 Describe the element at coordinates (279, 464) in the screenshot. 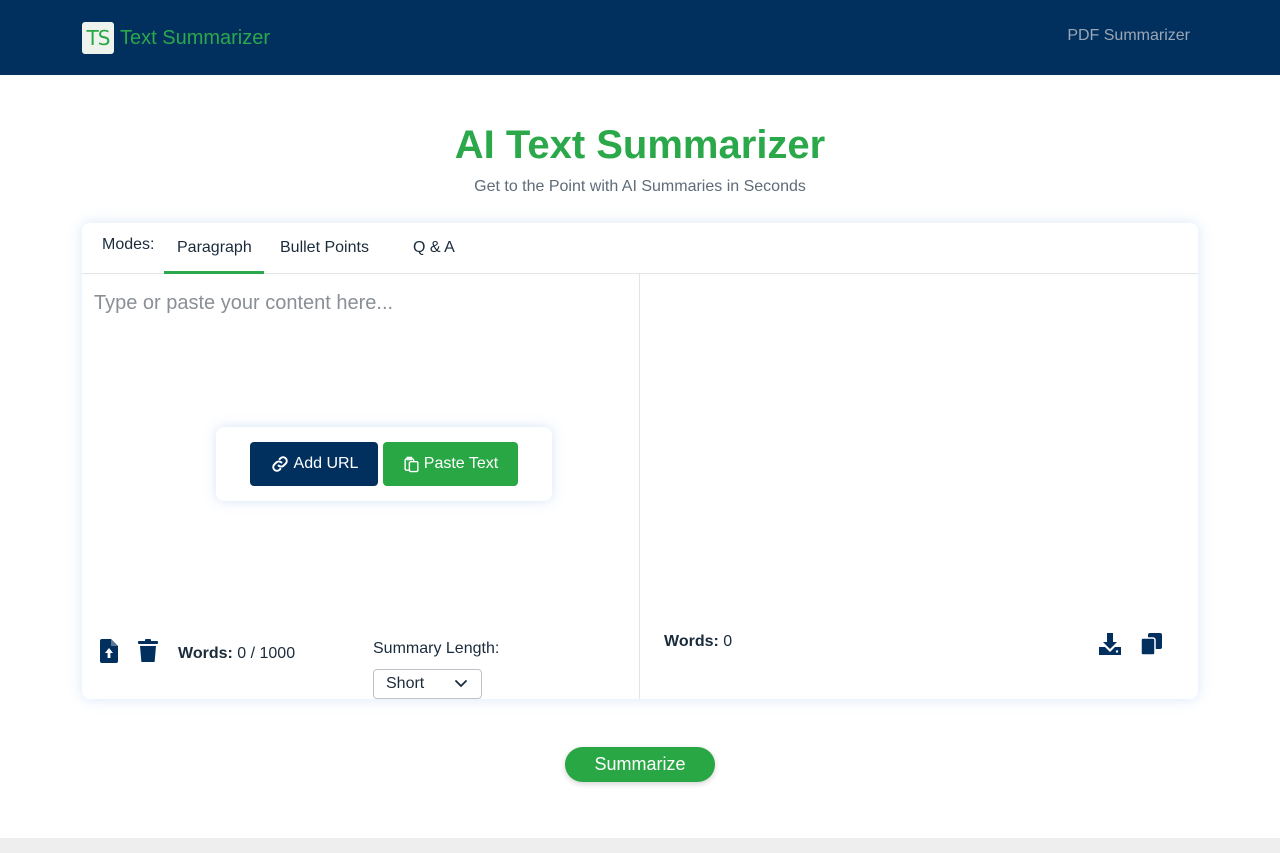

I see `link-icon` at that location.